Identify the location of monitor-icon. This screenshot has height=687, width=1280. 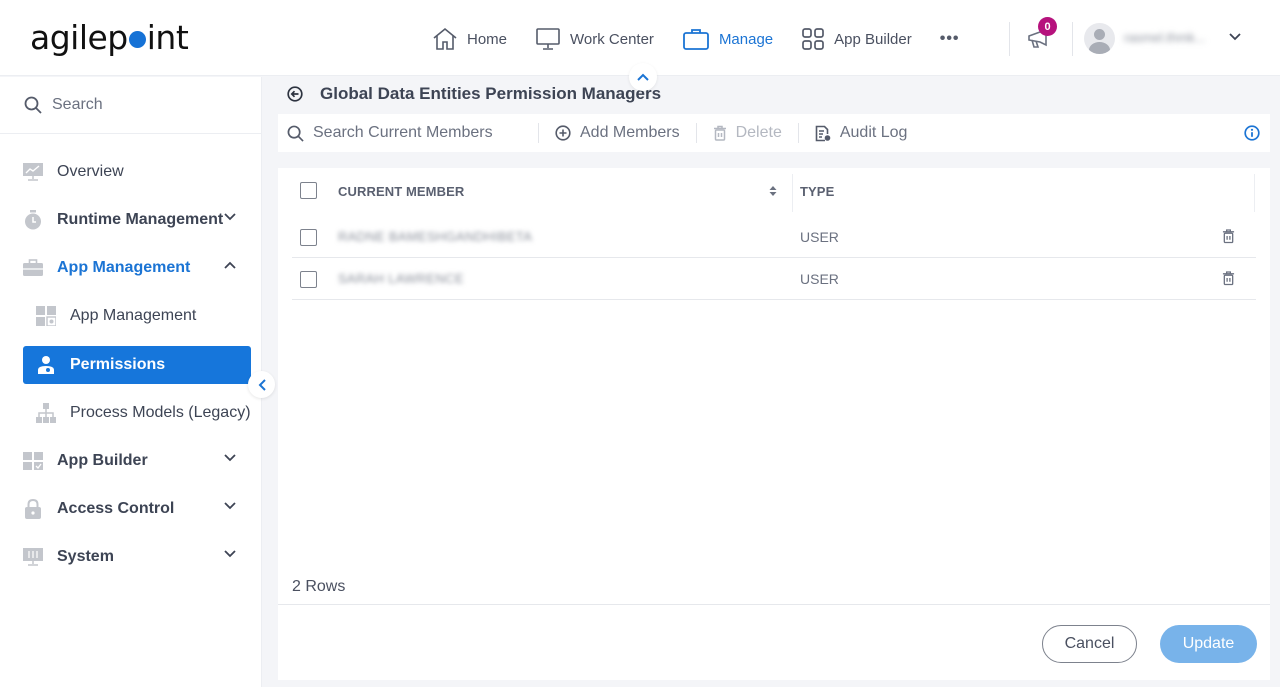
(548, 39).